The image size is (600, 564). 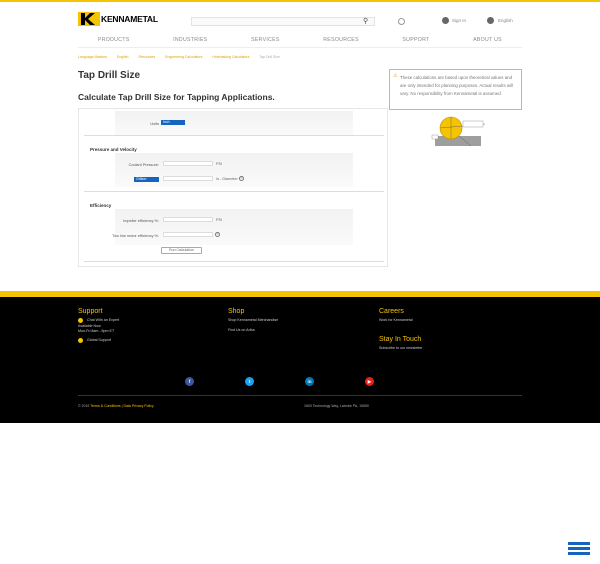 I want to click on language-selector: English, so click(x=500, y=20).